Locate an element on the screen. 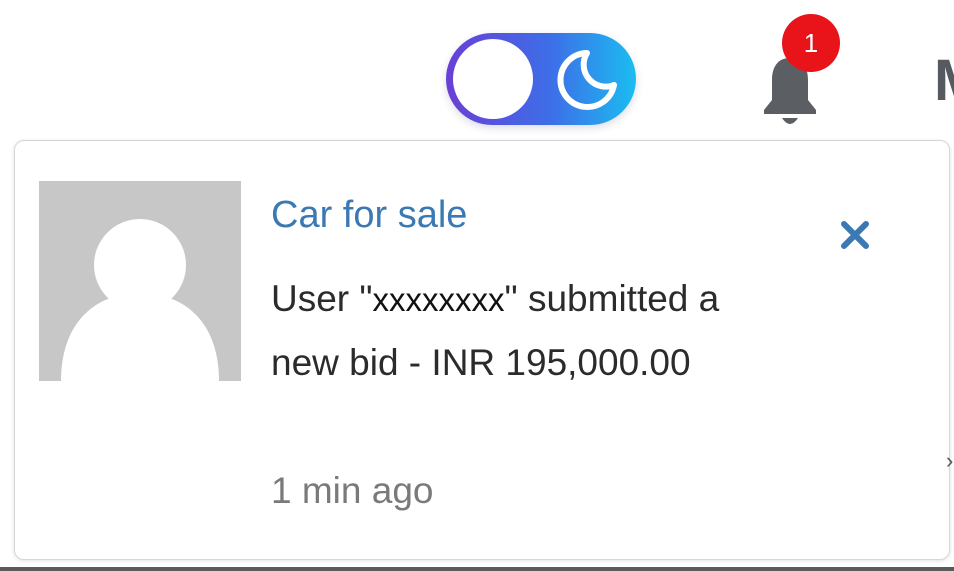 The width and height of the screenshot is (954, 571). notification-timestamp: 1 min ago is located at coordinates (352, 490).